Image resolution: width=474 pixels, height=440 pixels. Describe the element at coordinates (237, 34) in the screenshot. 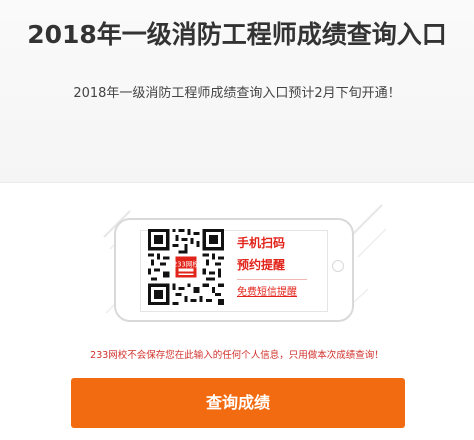

I see `page-title: 2018年一级消防工程师成绩查询入口` at that location.